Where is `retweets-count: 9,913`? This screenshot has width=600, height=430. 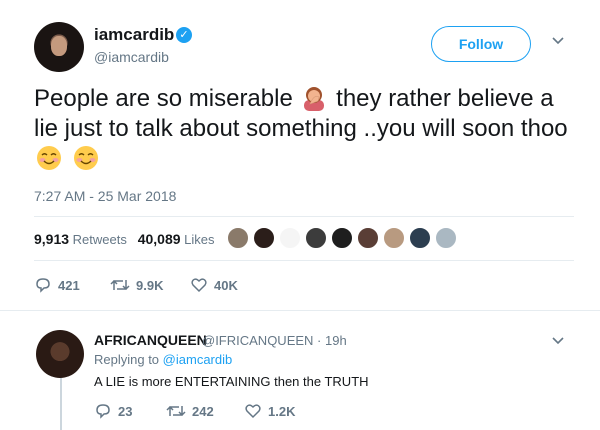 retweets-count: 9,913 is located at coordinates (52, 239).